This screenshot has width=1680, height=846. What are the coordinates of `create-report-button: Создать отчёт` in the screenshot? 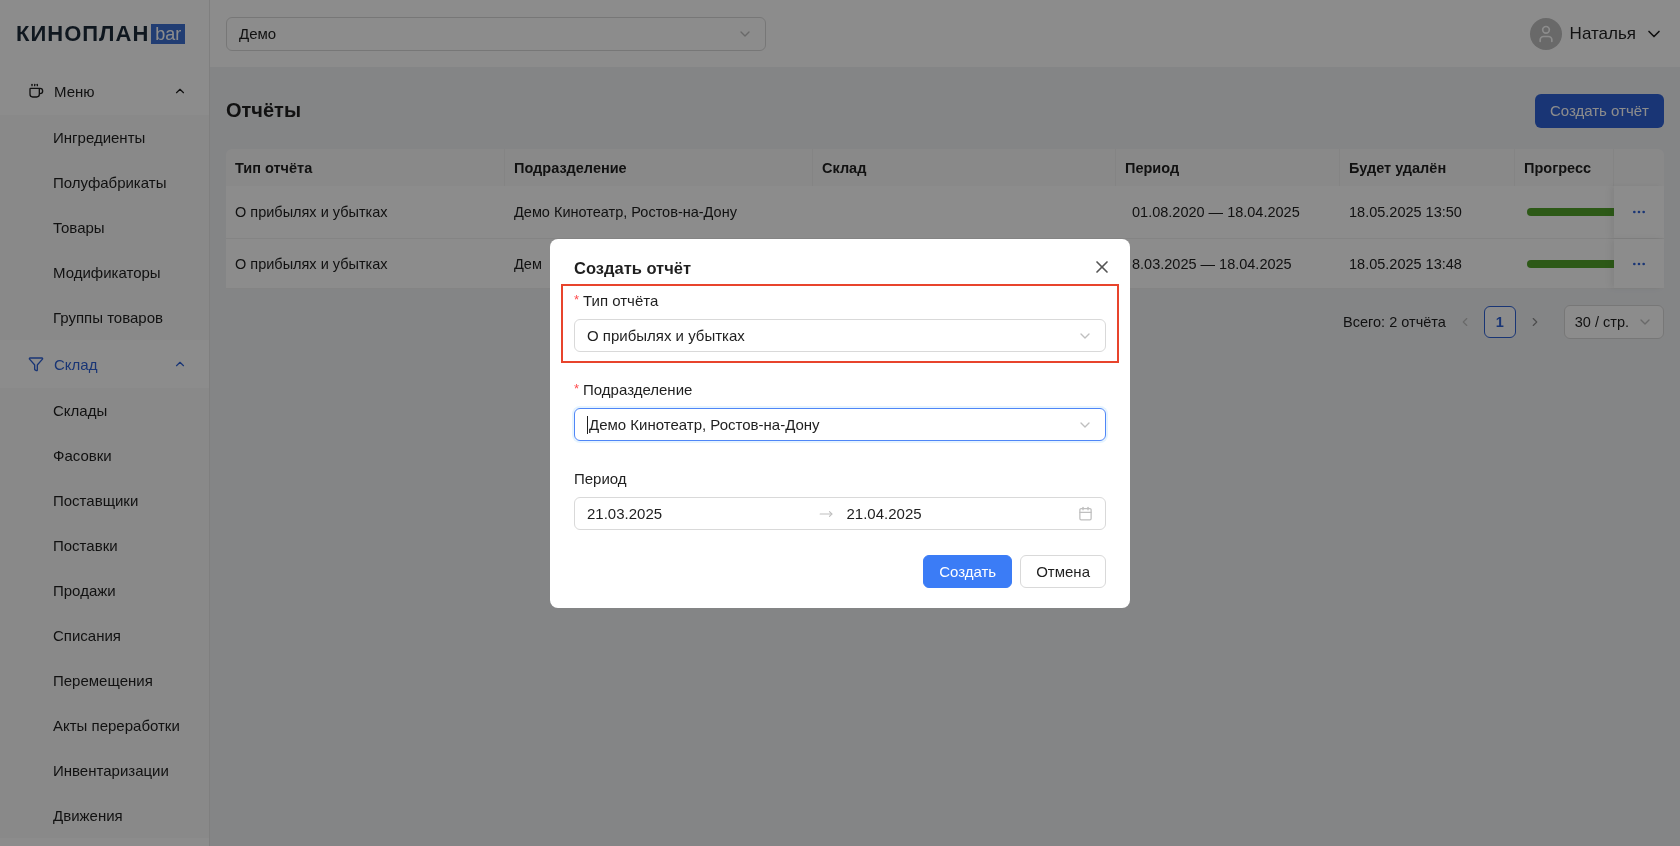 It's located at (1599, 110).